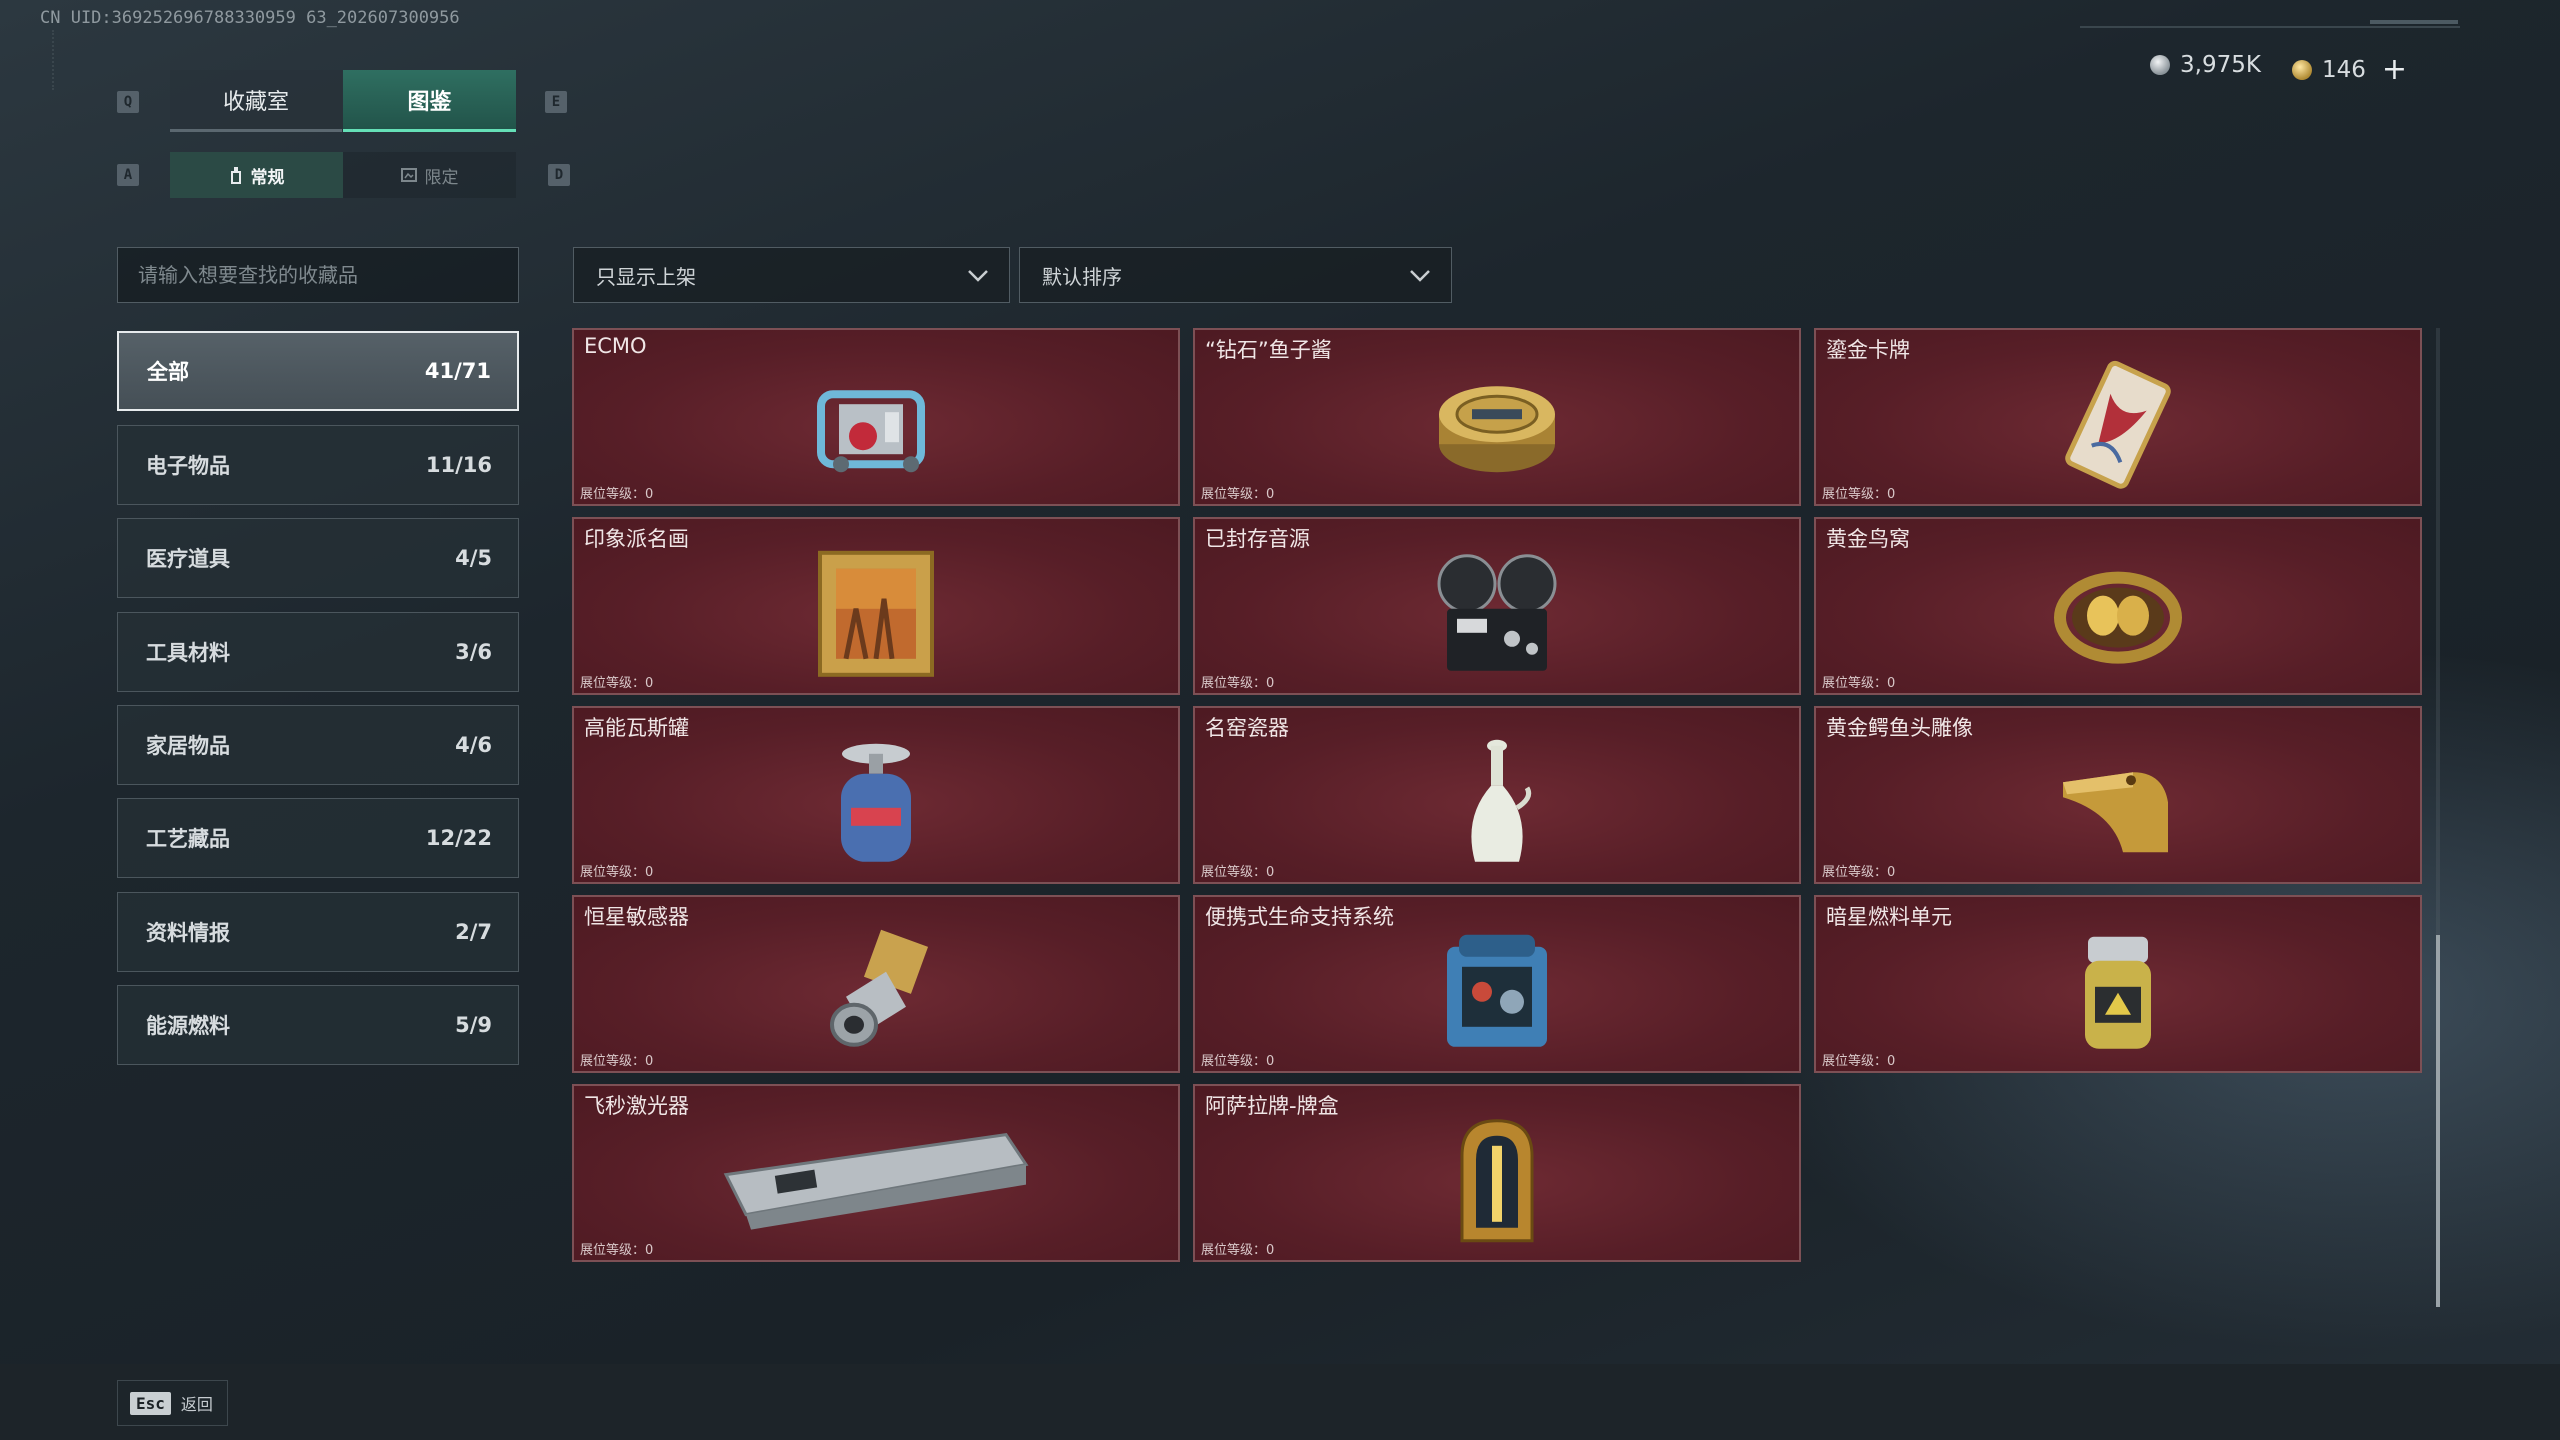  Describe the element at coordinates (1868, 350) in the screenshot. I see `card-name: 鎏金卡牌` at that location.